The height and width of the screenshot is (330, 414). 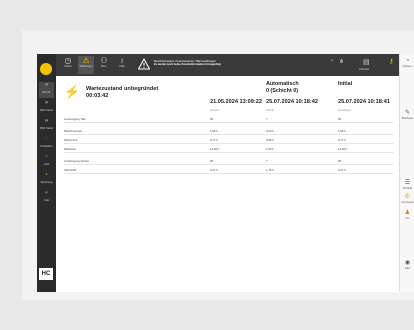 I want to click on alert-triangle-icon, so click(x=144, y=64).